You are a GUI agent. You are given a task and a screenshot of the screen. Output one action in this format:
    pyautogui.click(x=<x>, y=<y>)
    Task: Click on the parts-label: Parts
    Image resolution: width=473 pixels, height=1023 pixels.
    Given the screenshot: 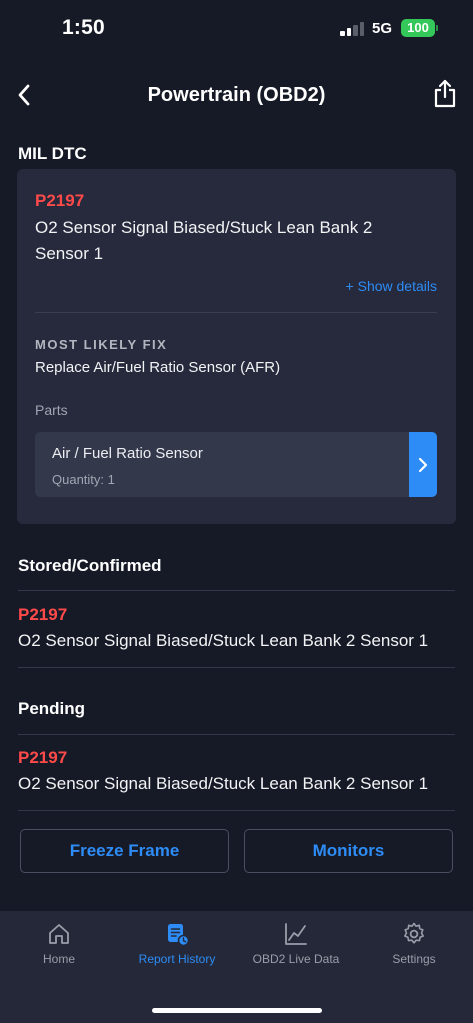 What is the action you would take?
    pyautogui.click(x=51, y=410)
    